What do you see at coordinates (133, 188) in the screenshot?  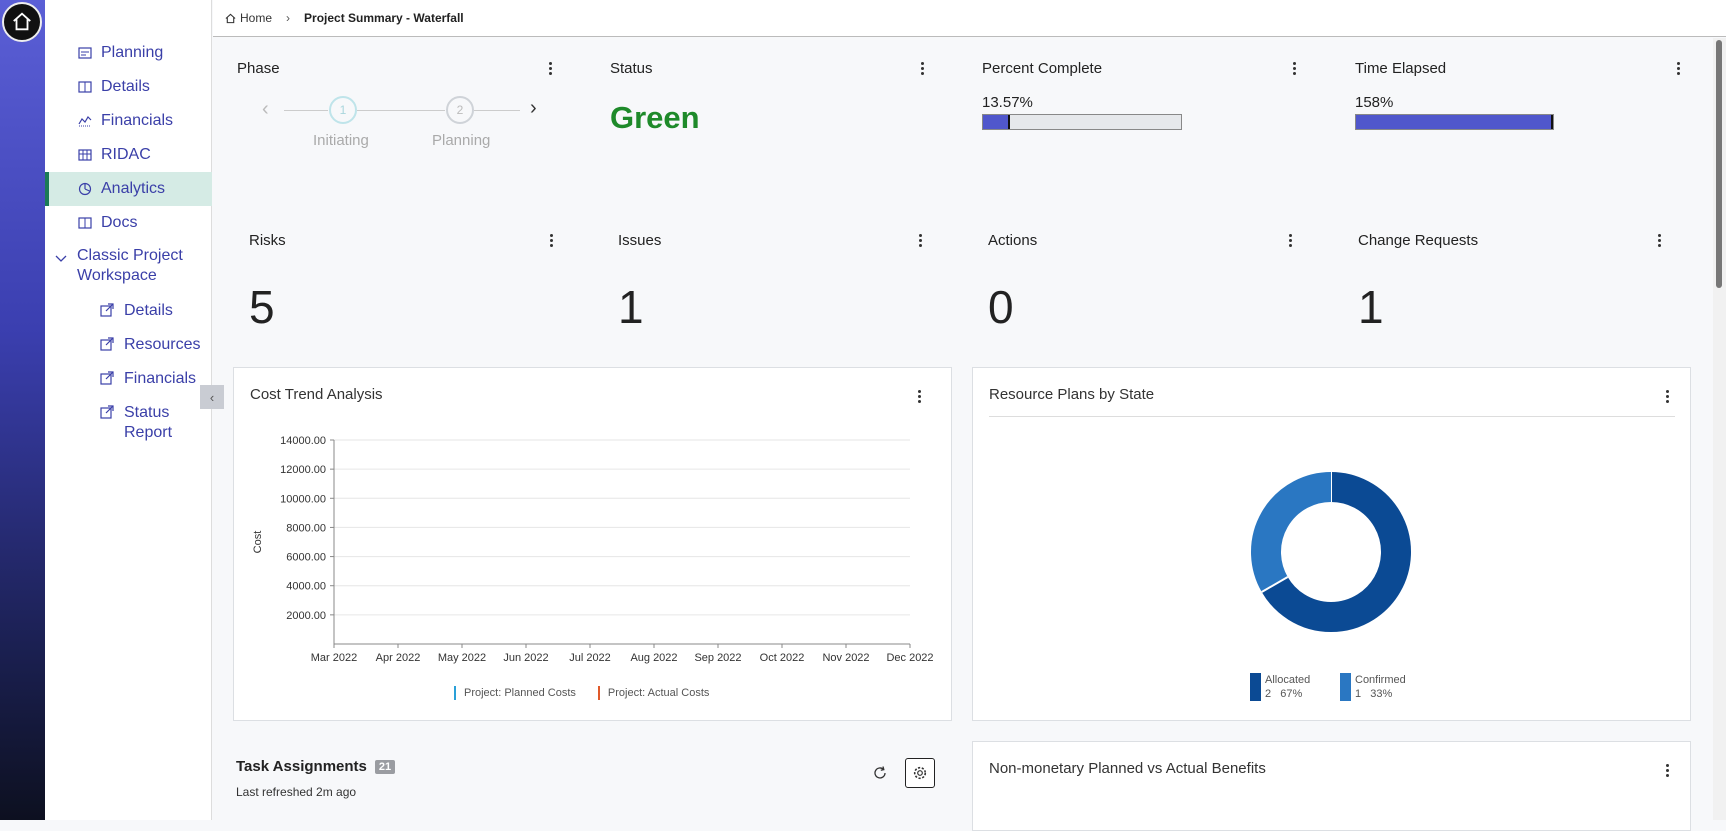 I see `sidebar-item-label: Analytics` at bounding box center [133, 188].